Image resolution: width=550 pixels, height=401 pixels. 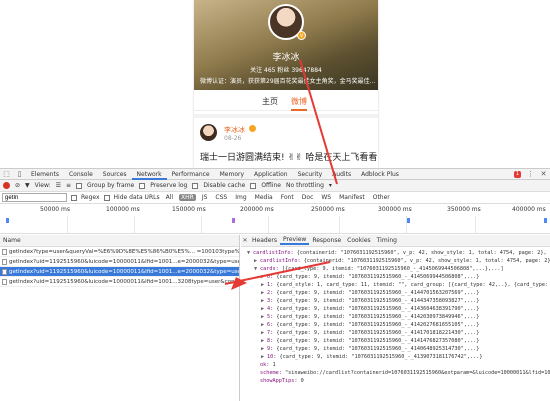 What do you see at coordinates (380, 174) in the screenshot?
I see `tab-adblock: Adblock Plus` at bounding box center [380, 174].